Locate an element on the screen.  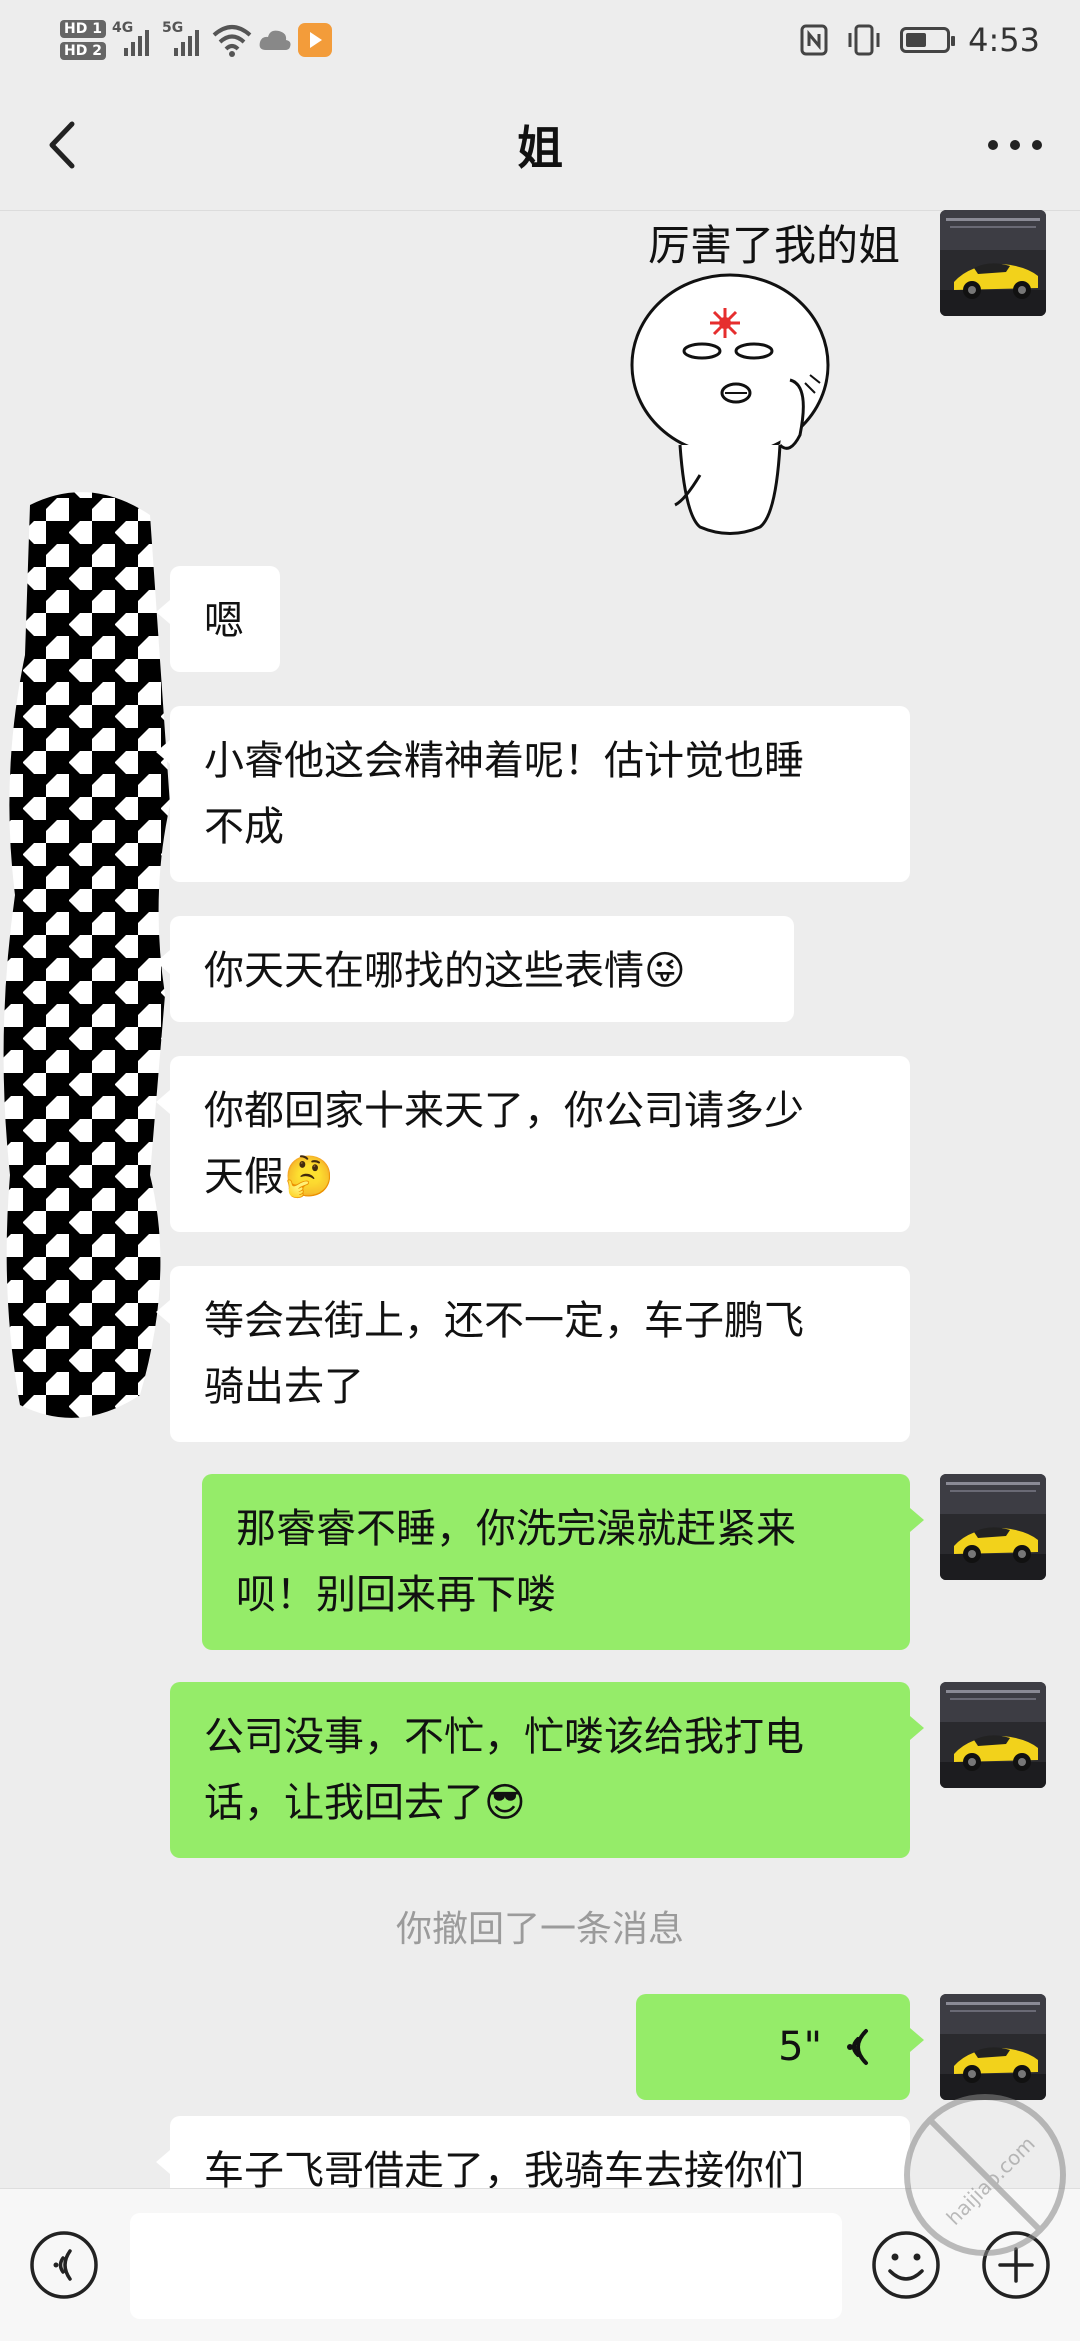
incoming-message-bubble: 你都回家十来天了，你公司请多少 天假🤔 is located at coordinates (533, 1144).